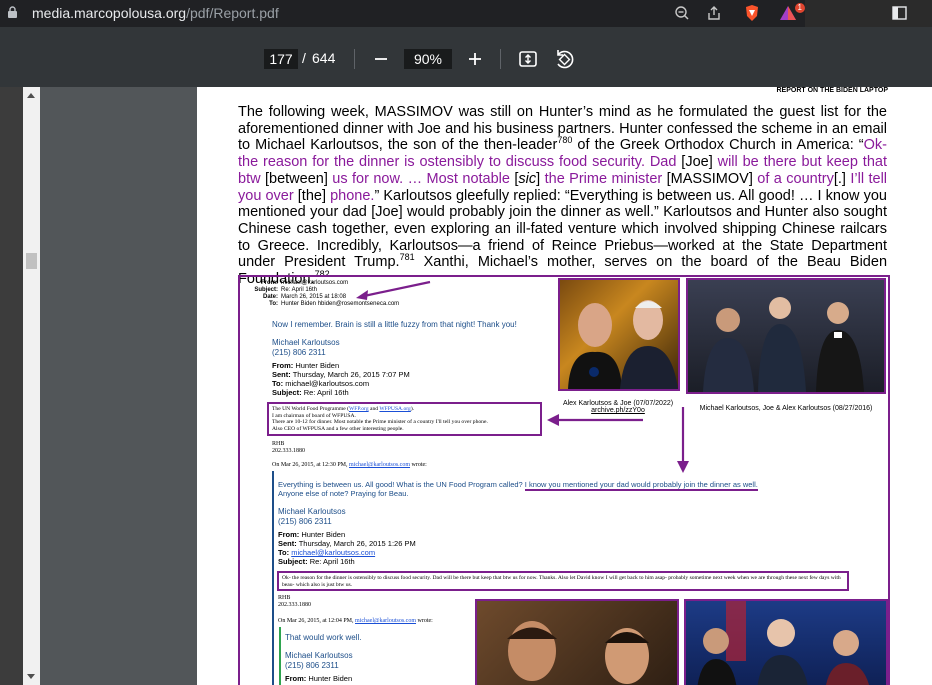 This screenshot has width=932, height=685. I want to click on photo-michael-joe-alex-karloutsos, so click(786, 336).